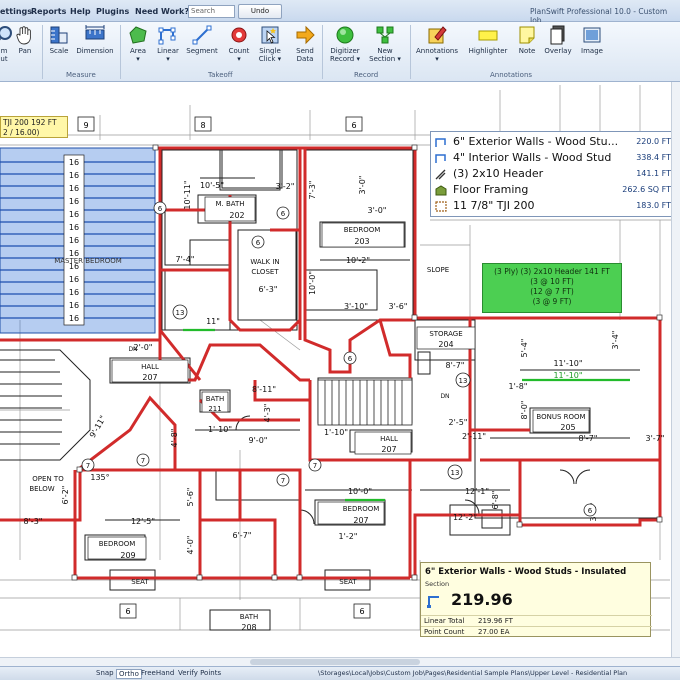  I want to click on digitizer-record-button: Digitizer Record ▾, so click(345, 47).